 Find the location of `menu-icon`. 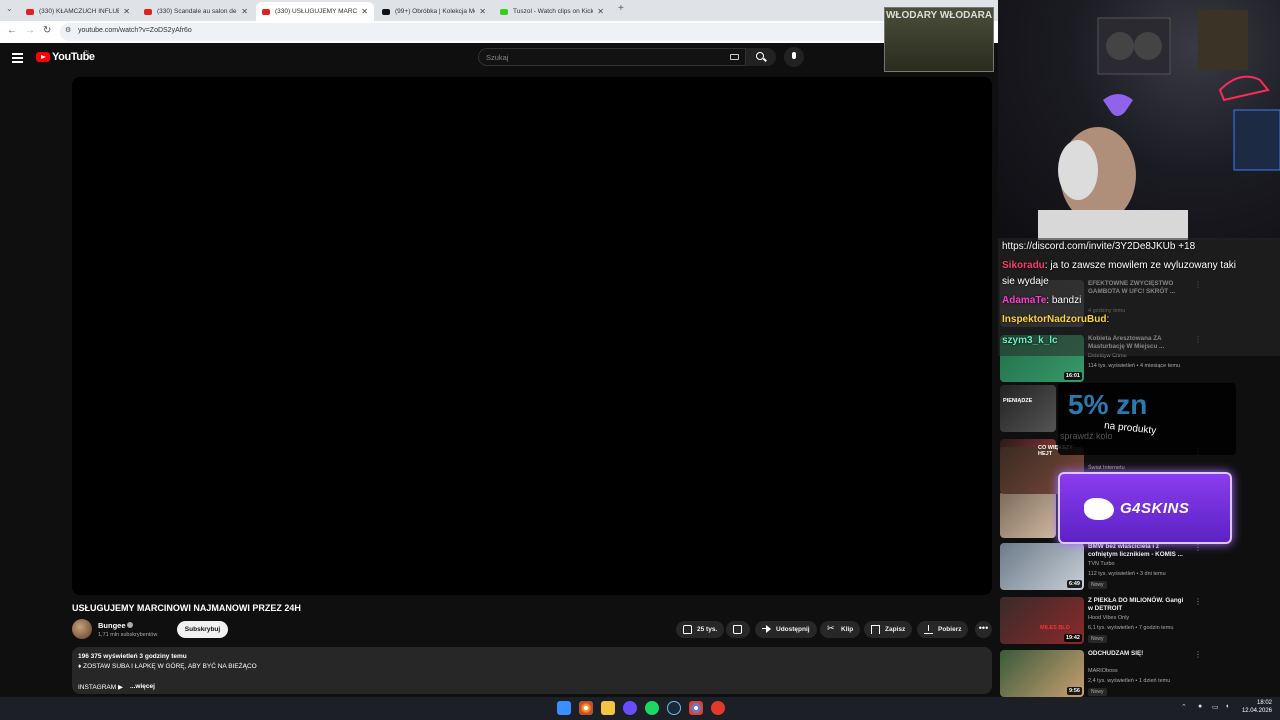

menu-icon is located at coordinates (17, 58).